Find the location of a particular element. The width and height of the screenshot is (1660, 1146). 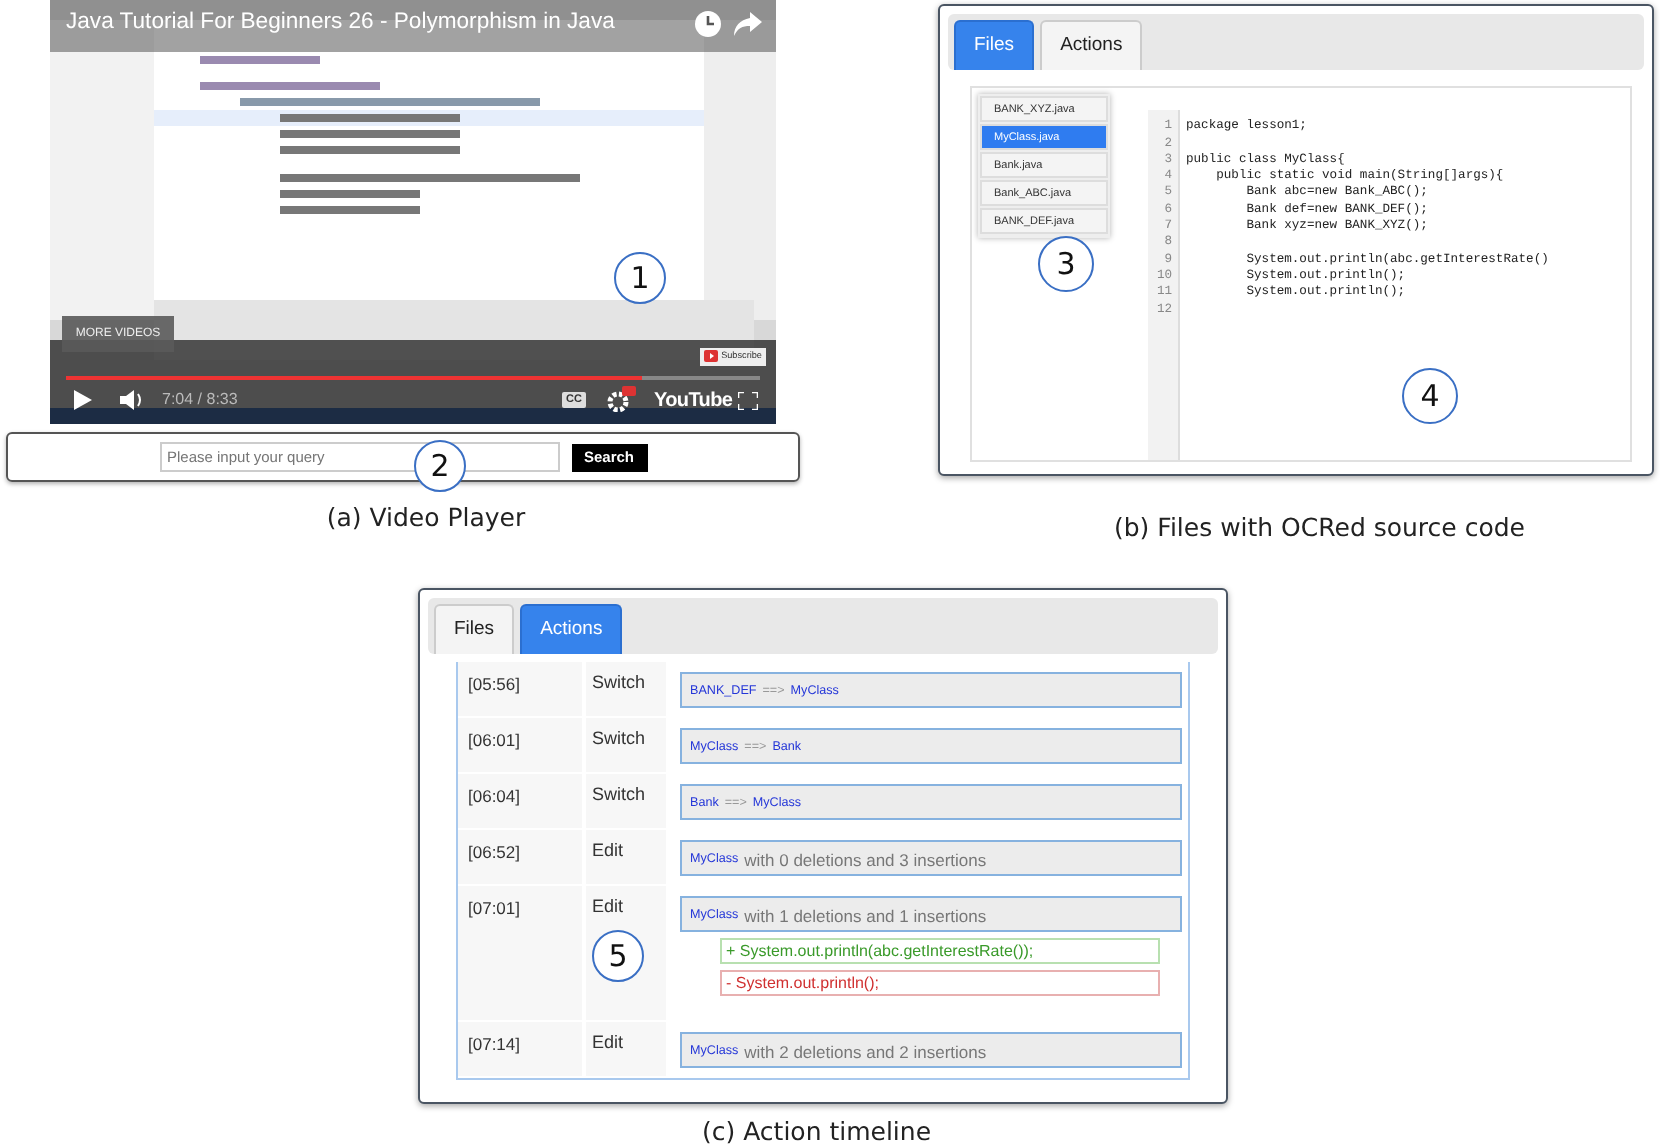

video-icon is located at coordinates (710, 356).